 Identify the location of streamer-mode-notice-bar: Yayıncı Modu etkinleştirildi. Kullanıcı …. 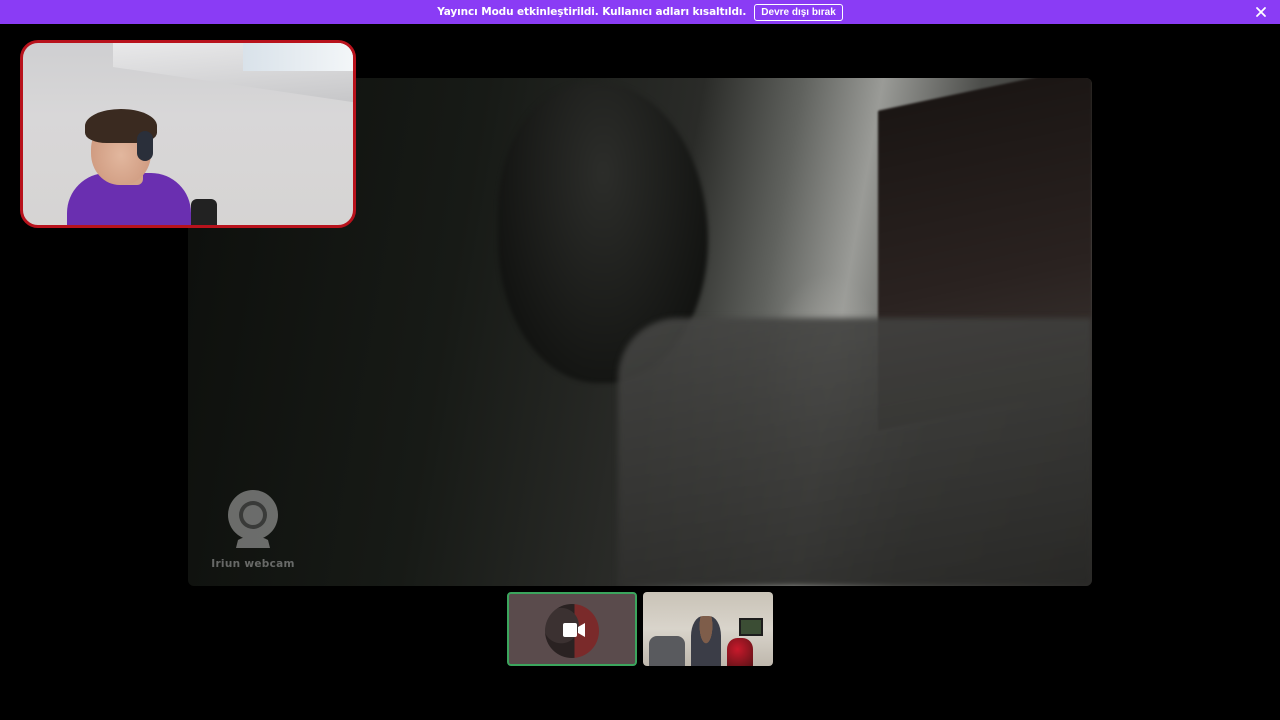
(640, 12).